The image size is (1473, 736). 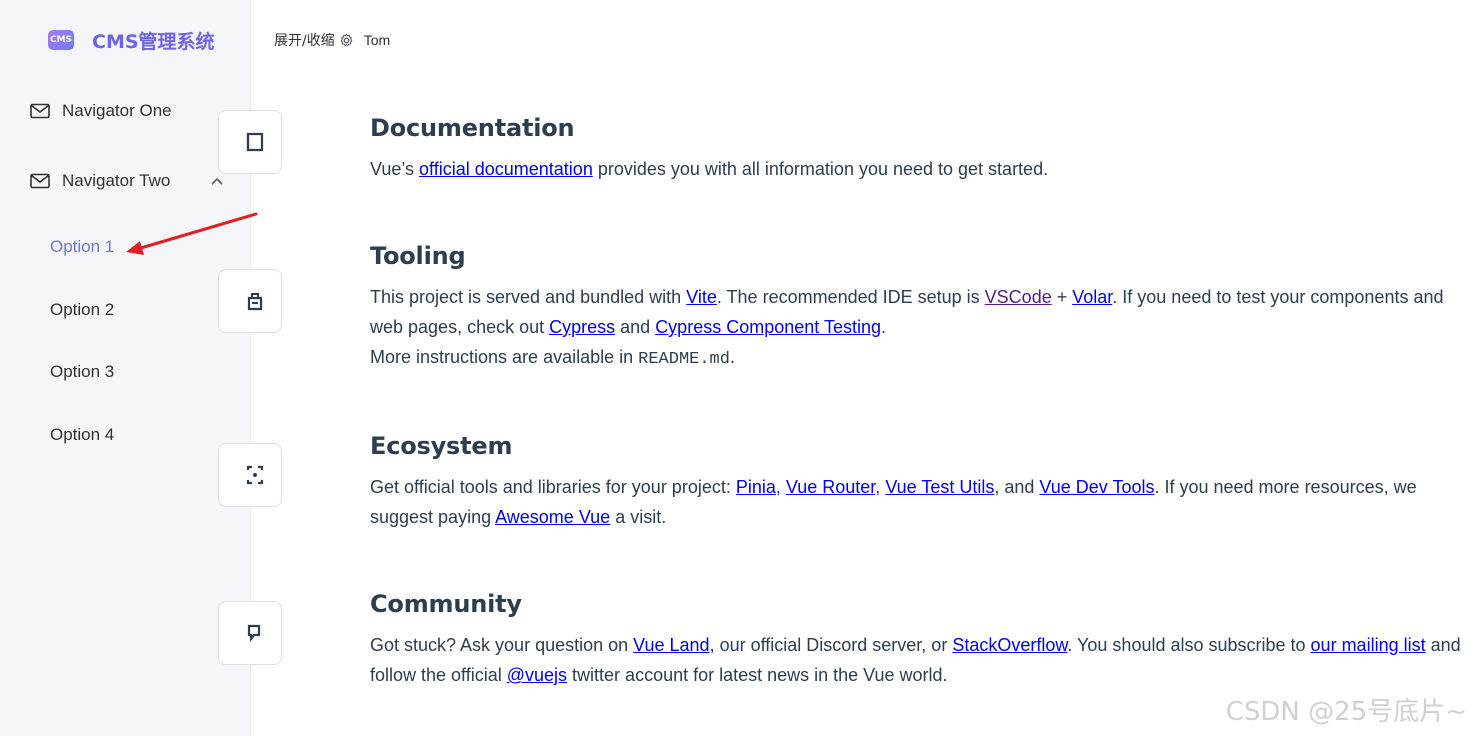 I want to click on readme-code: README.md, so click(x=684, y=359).